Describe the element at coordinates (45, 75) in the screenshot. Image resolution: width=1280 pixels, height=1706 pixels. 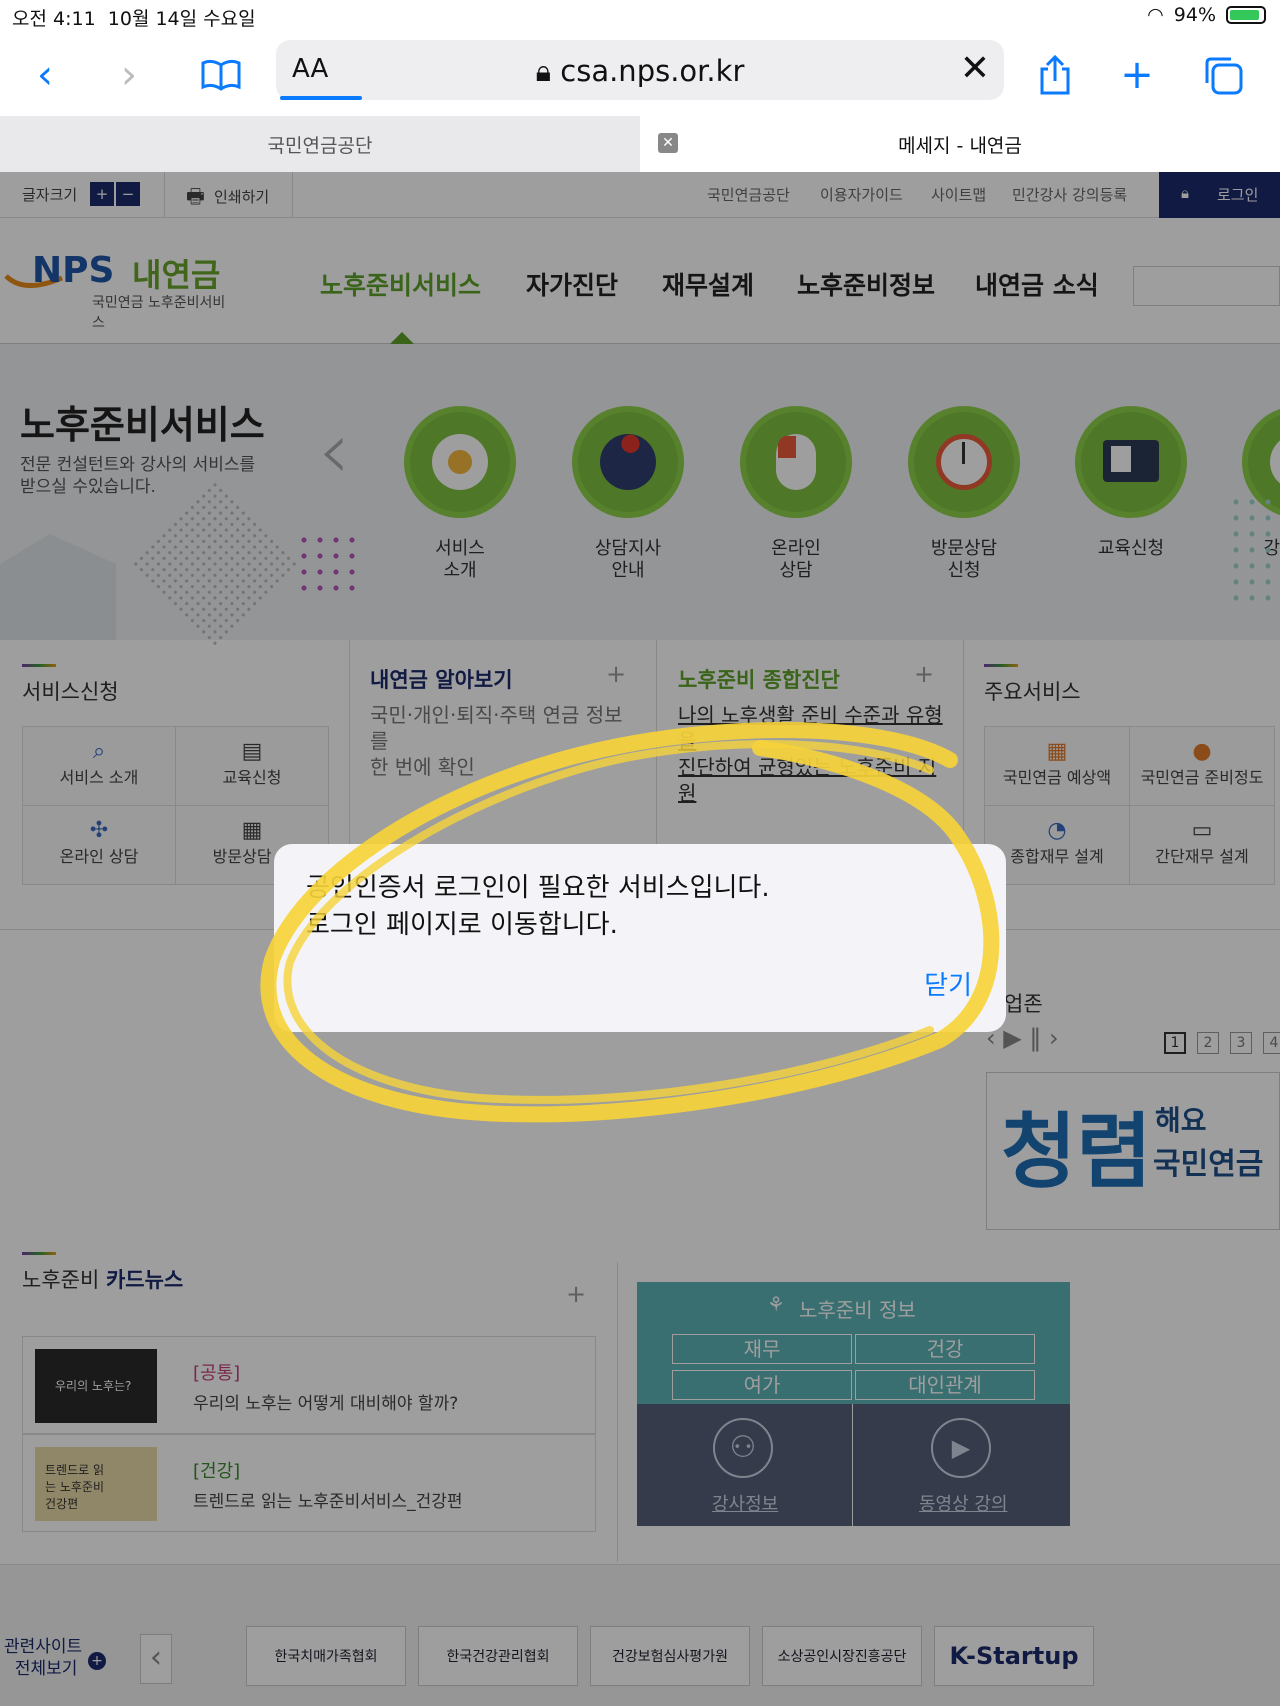
I see `back-icon: ‹` at that location.